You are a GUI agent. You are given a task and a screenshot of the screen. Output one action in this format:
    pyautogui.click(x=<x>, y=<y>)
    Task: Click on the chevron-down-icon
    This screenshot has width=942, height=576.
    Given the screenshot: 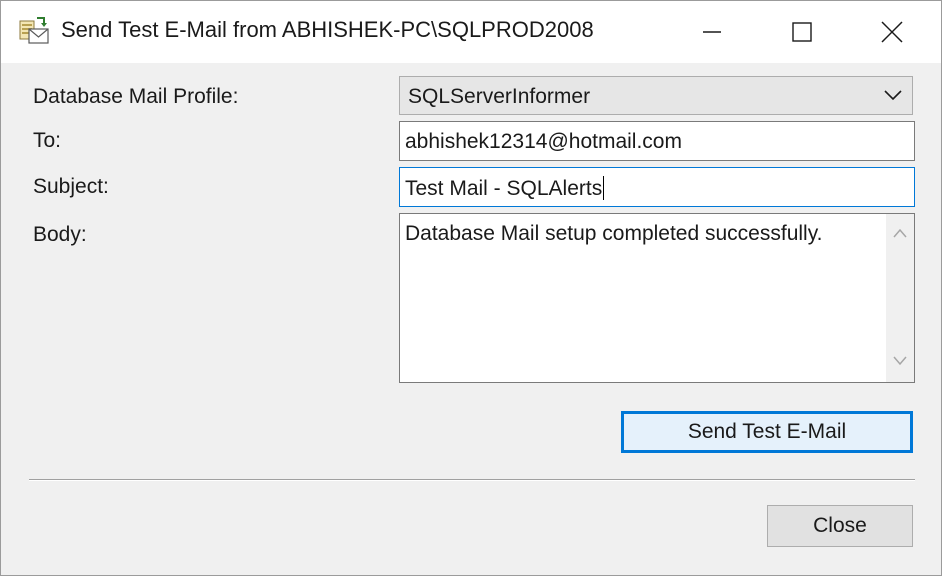 What is the action you would take?
    pyautogui.click(x=893, y=95)
    